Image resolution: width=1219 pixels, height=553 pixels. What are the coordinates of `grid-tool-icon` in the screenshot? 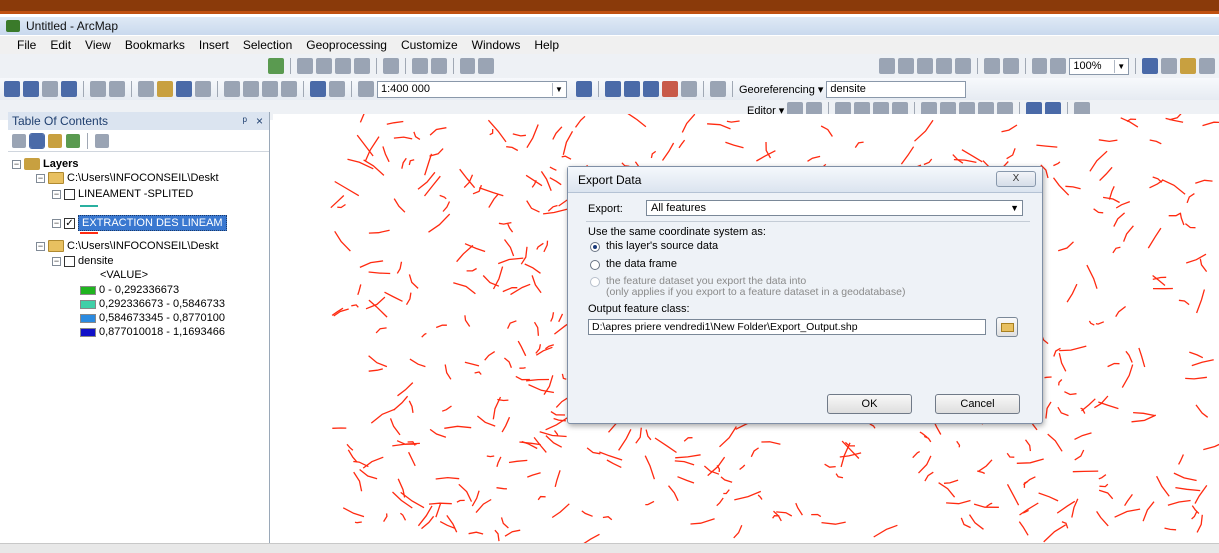 It's located at (991, 66).